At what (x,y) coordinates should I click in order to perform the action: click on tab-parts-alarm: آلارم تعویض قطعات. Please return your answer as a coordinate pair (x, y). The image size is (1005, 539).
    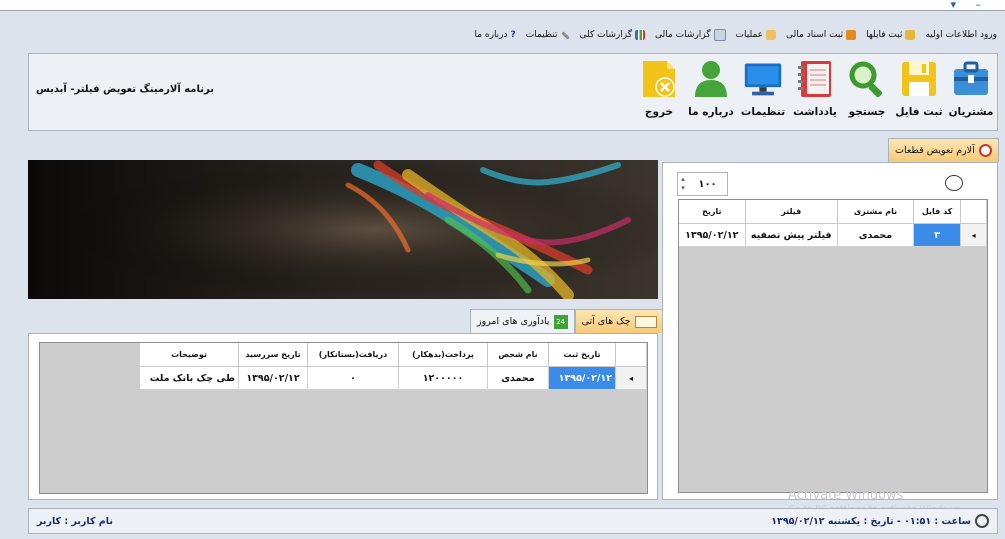
    Looking at the image, I should click on (943, 150).